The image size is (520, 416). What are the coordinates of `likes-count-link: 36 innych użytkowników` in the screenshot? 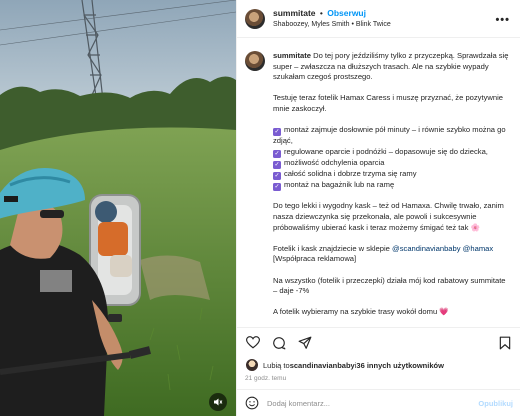 It's located at (400, 365).